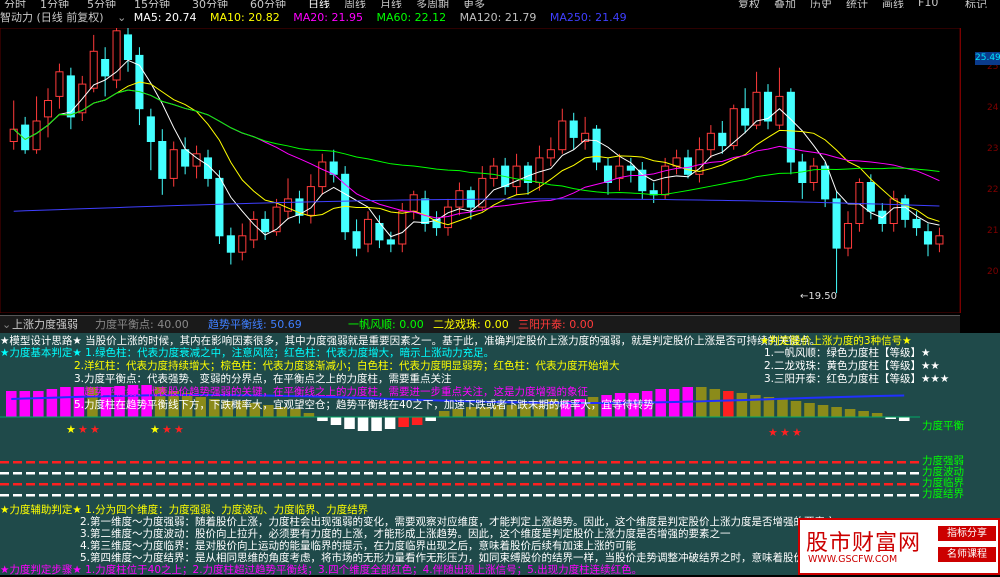  What do you see at coordinates (355, 4) in the screenshot?
I see `period-tab-7: 周线` at bounding box center [355, 4].